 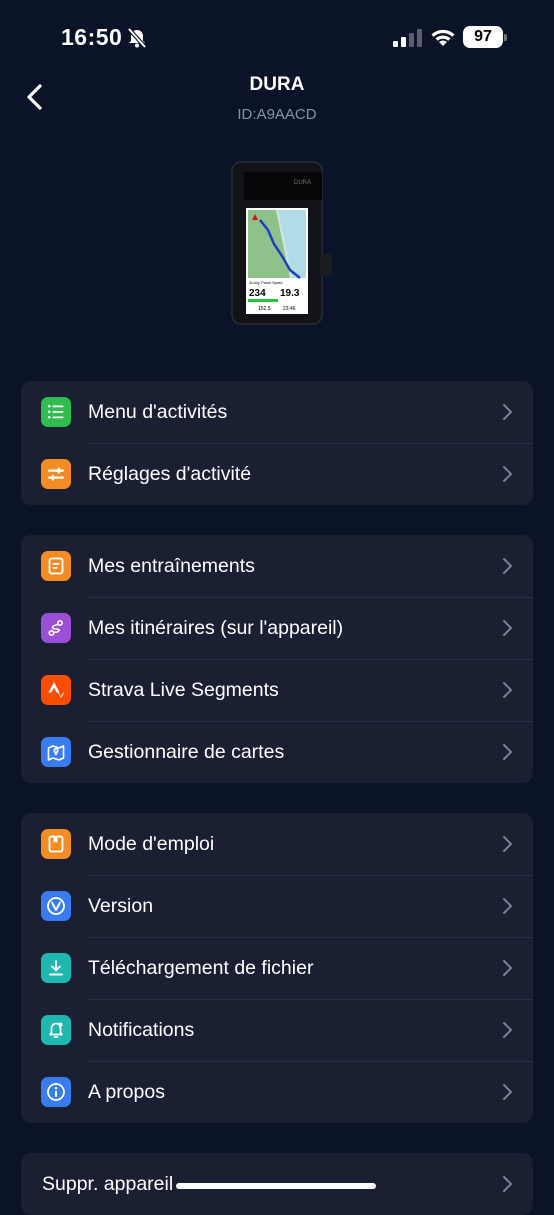 What do you see at coordinates (56, 474) in the screenshot?
I see `sliders-icon` at bounding box center [56, 474].